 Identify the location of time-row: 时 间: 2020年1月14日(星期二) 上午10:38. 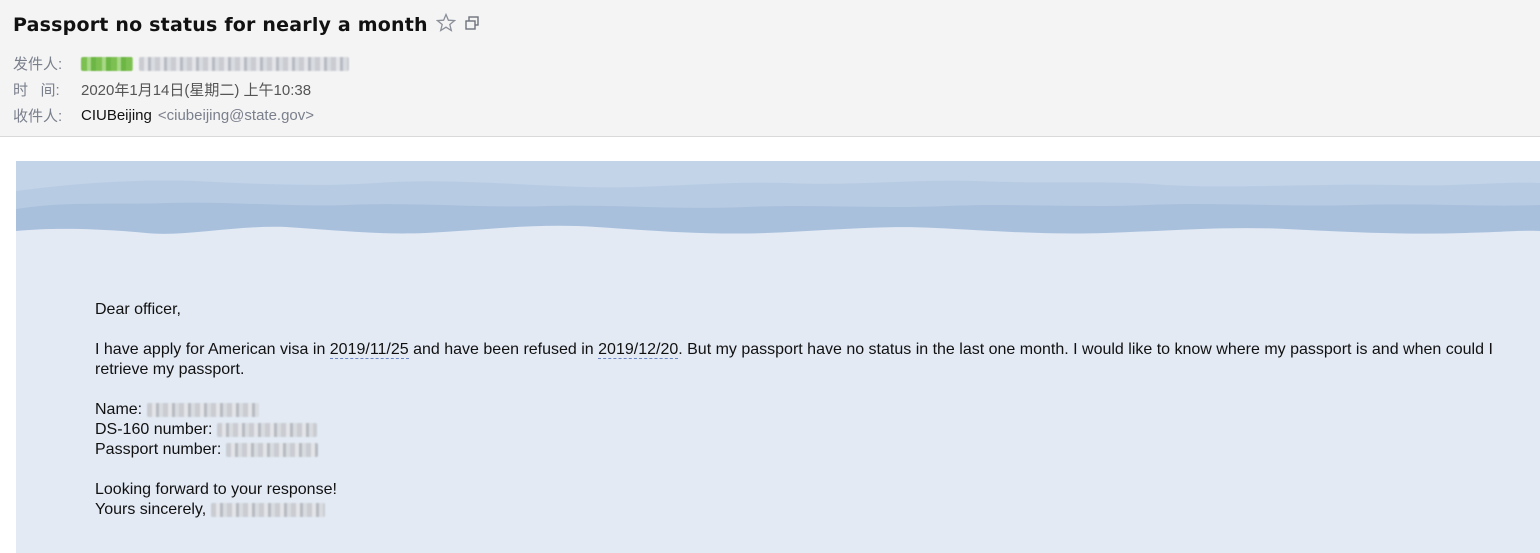
(162, 89).